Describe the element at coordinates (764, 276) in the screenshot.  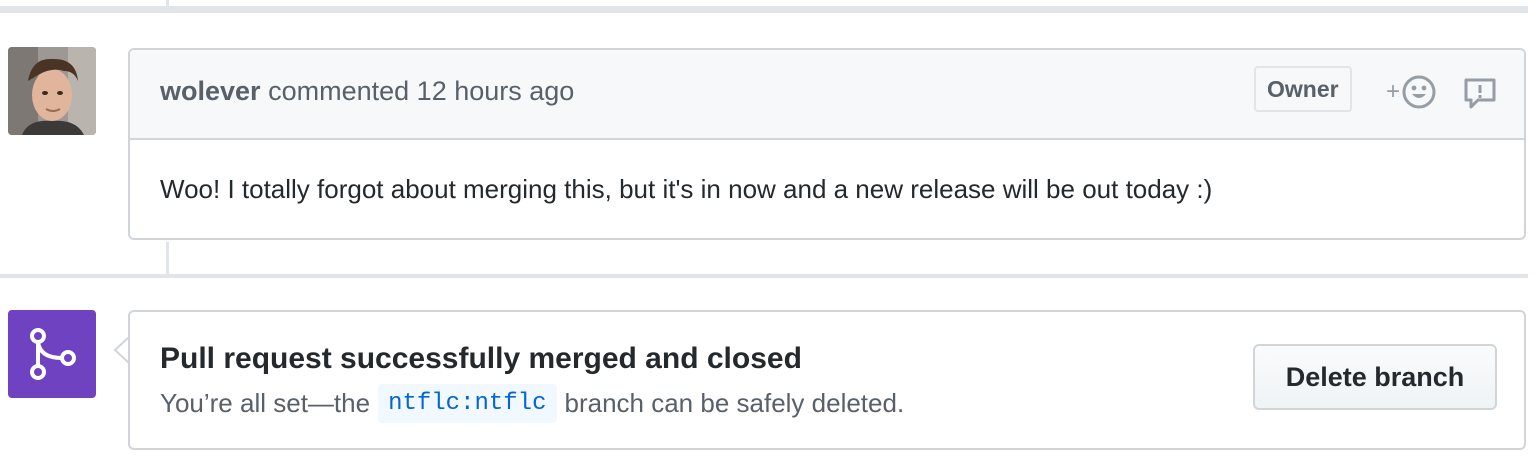
I see `timeline-separator` at that location.